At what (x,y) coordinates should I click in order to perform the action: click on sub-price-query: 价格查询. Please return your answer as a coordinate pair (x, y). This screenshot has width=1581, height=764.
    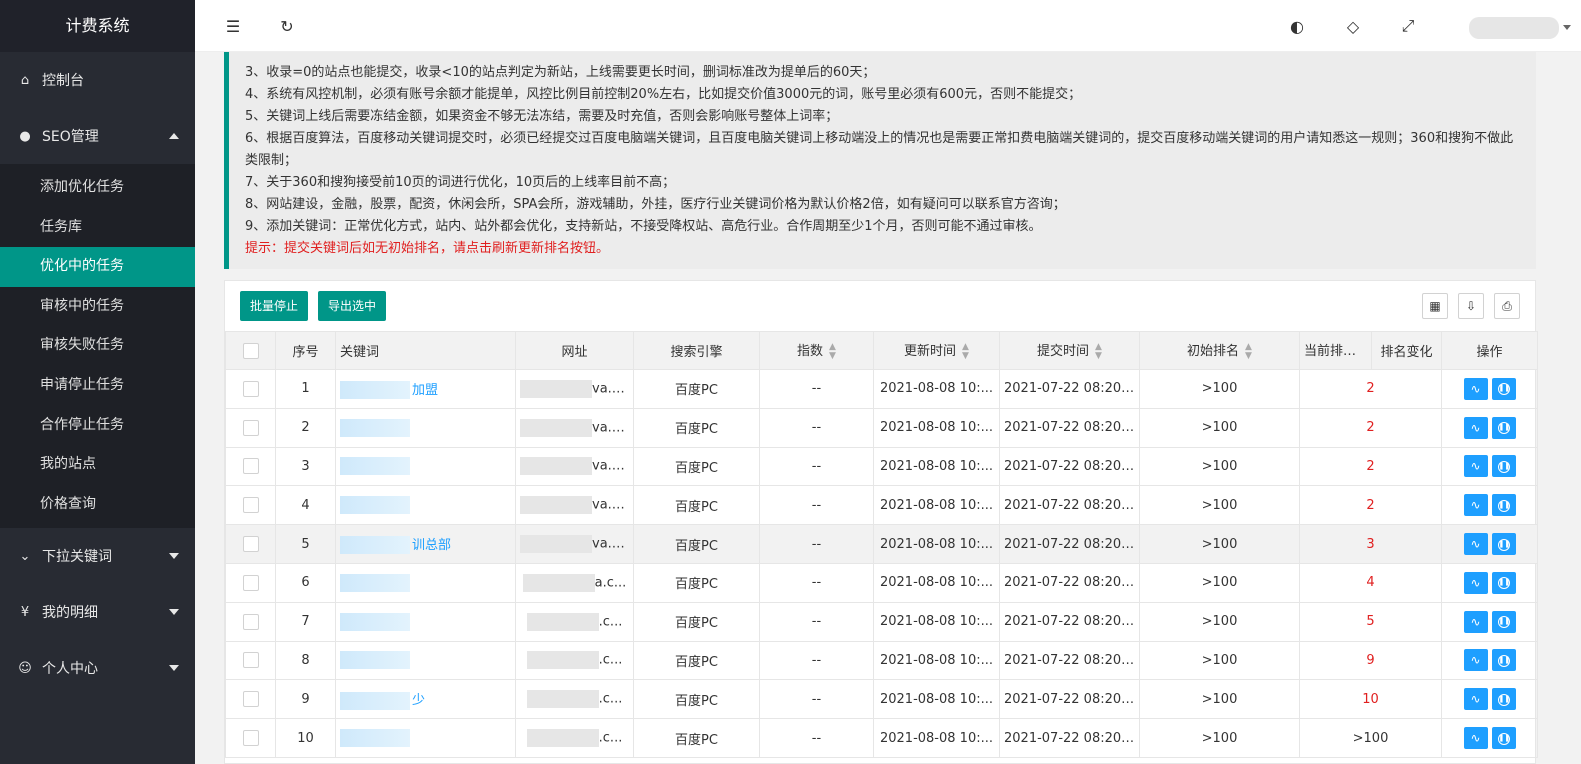
    Looking at the image, I should click on (97, 505).